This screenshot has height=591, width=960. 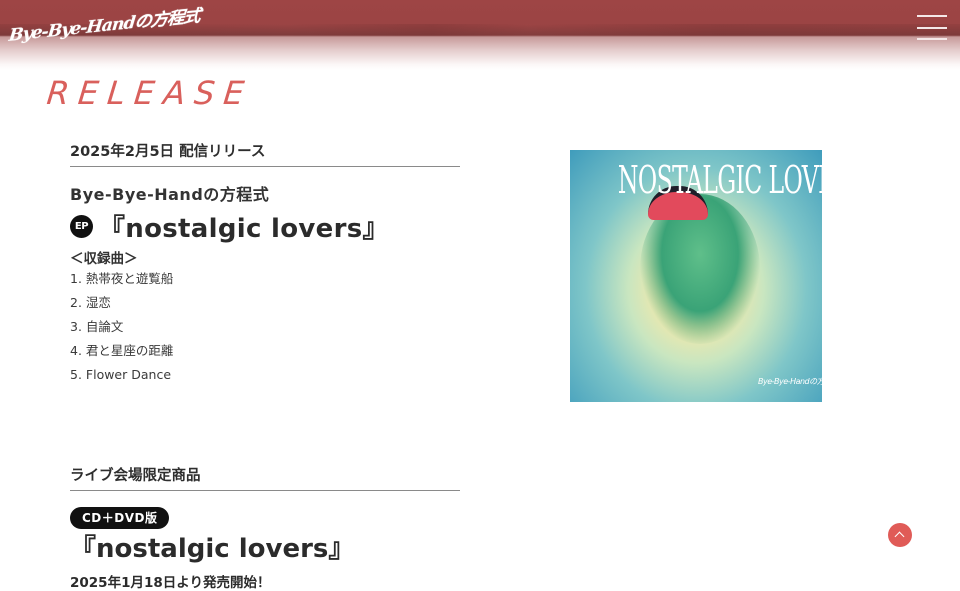 I want to click on release-date-heading: 2025年2月5日 配信リリース, so click(x=265, y=153).